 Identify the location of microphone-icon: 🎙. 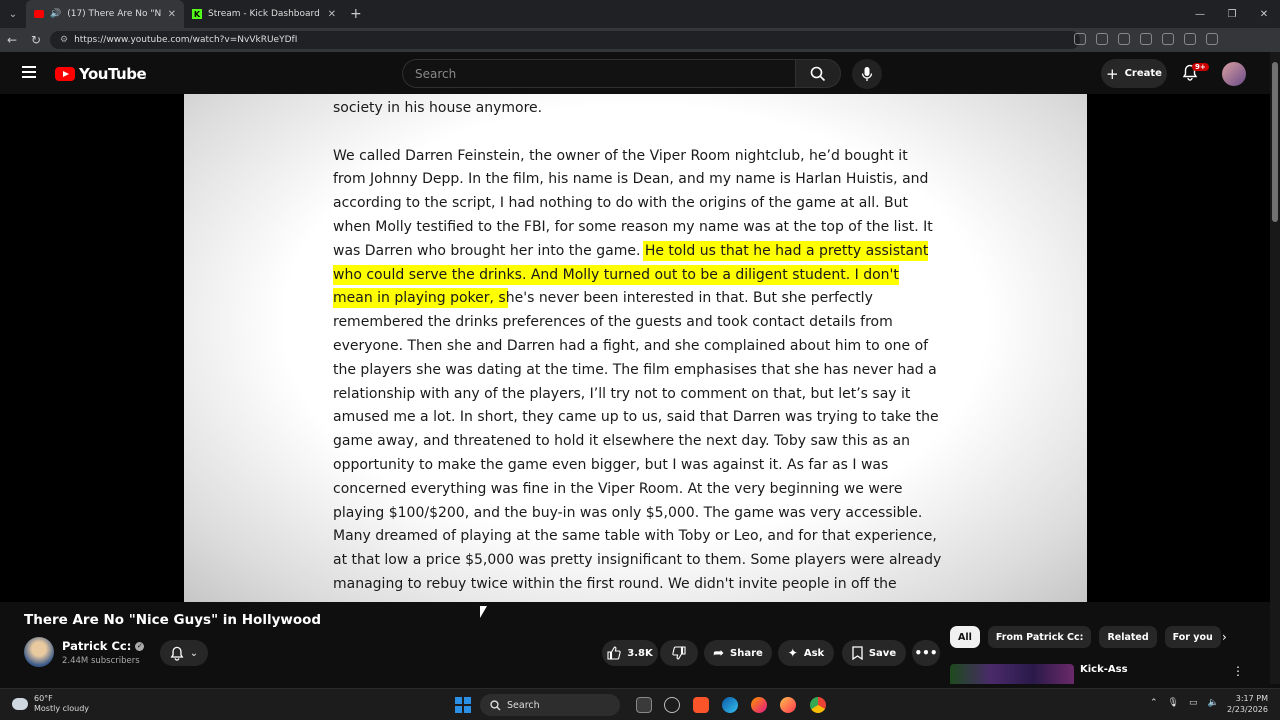
(1173, 703).